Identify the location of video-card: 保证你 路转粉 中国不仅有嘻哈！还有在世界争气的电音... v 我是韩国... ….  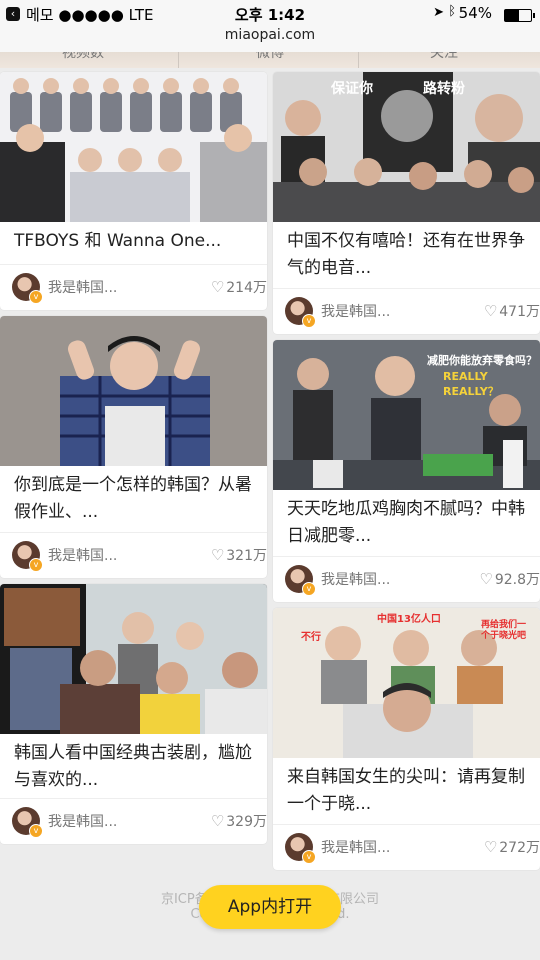
(406, 203).